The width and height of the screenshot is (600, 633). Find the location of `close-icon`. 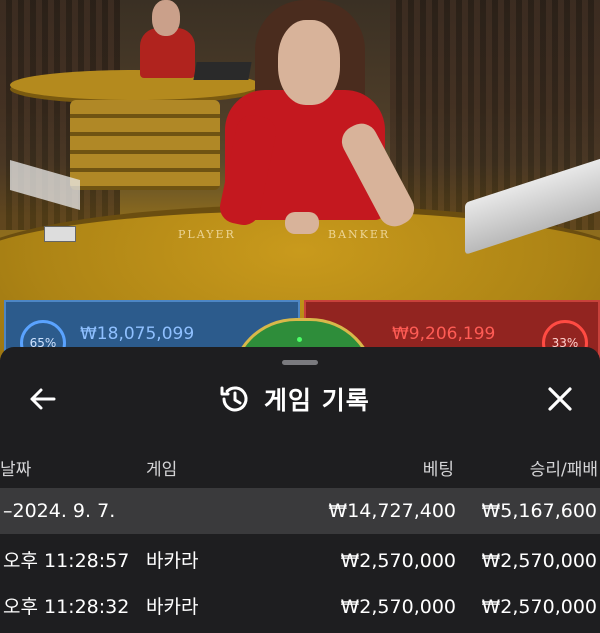

close-icon is located at coordinates (560, 399).